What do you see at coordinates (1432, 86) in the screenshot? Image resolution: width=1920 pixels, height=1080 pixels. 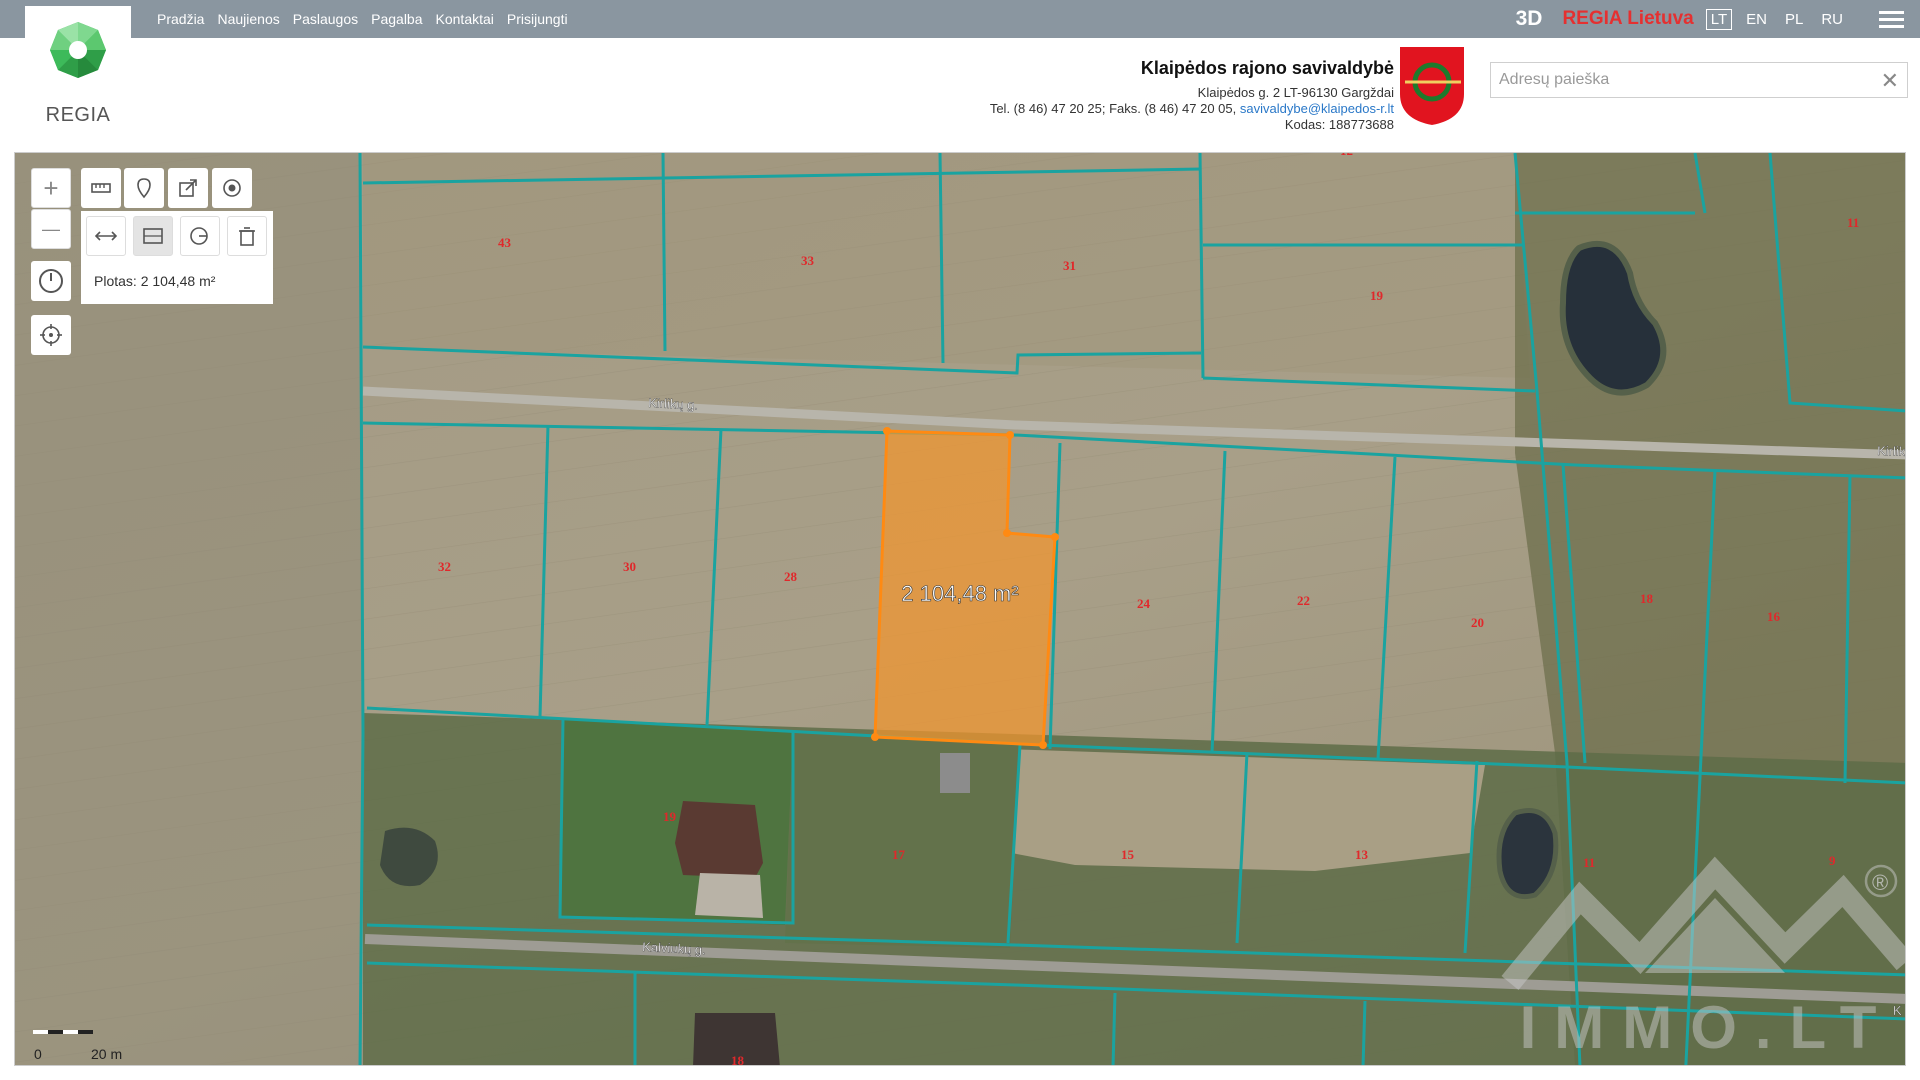 I see `coat-of-arms-icon` at bounding box center [1432, 86].